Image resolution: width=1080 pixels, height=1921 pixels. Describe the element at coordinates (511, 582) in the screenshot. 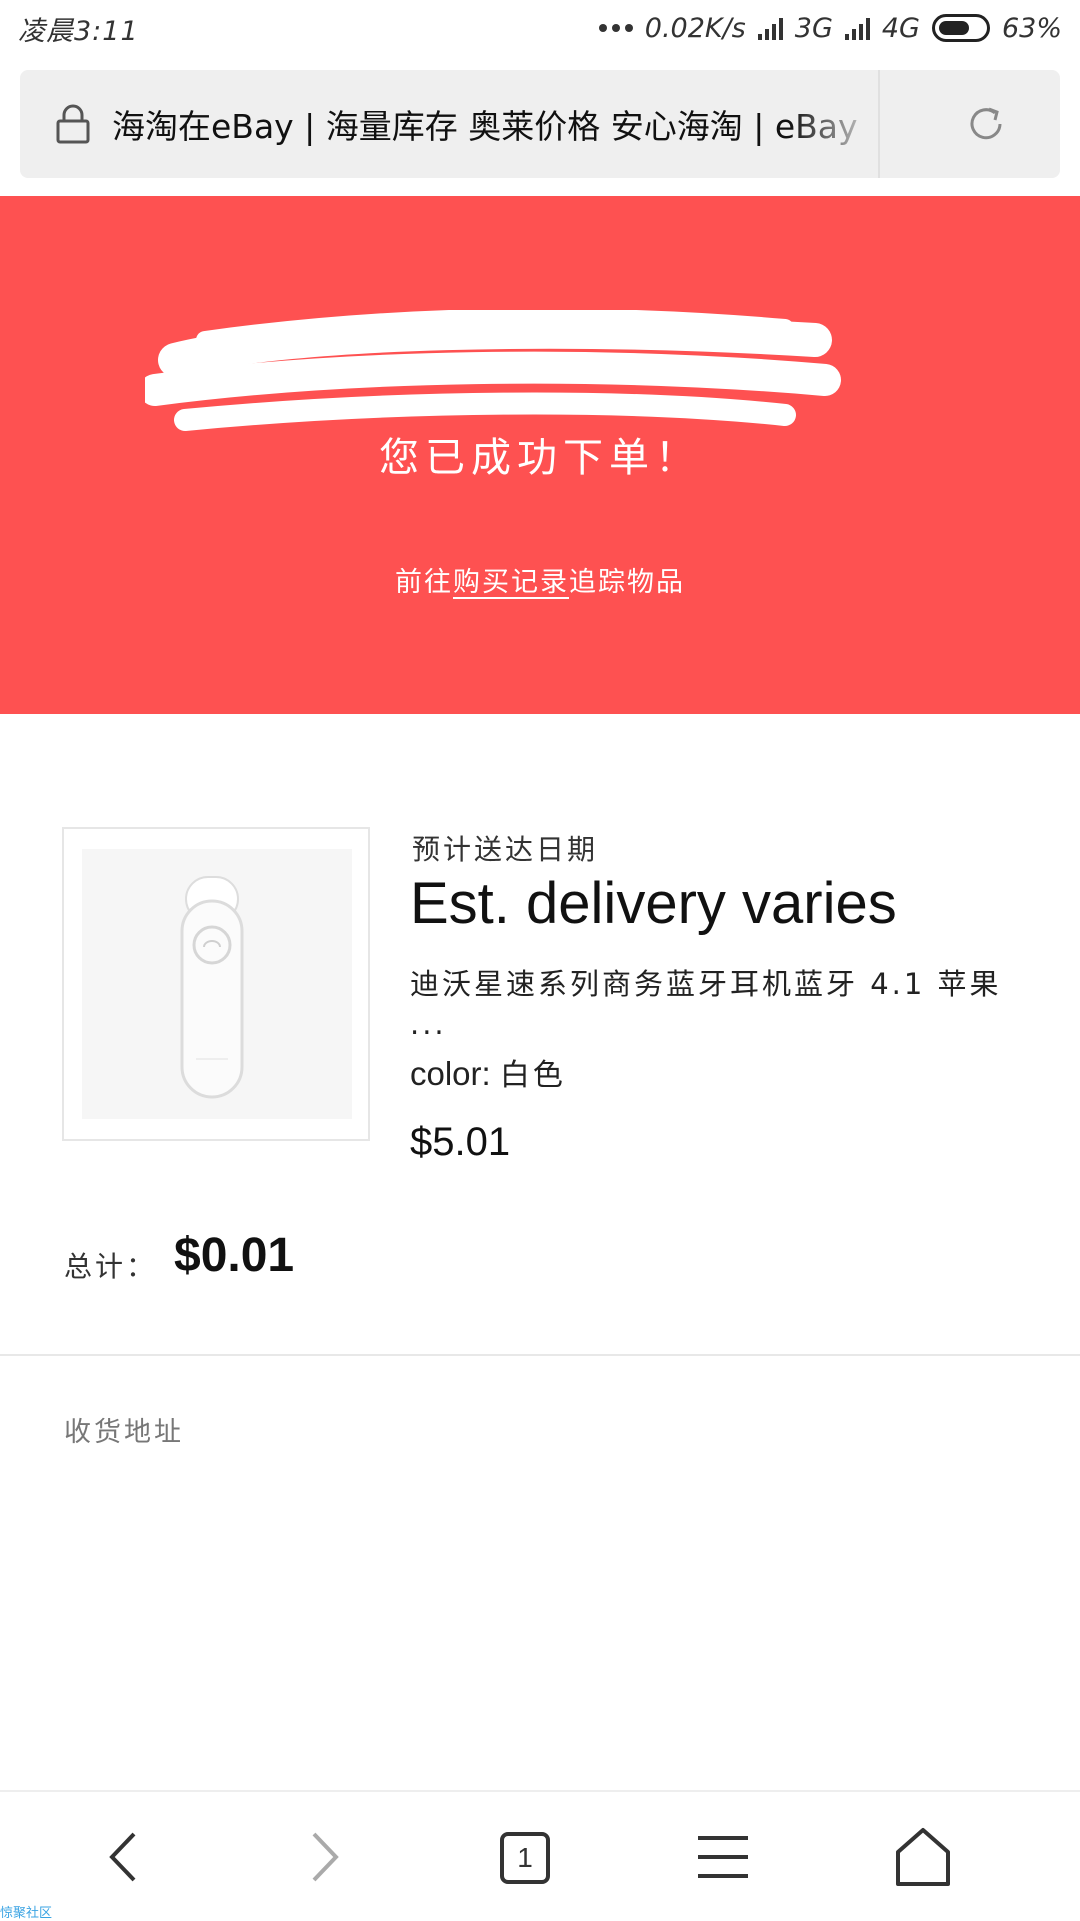

I see `purchase-history-link: 购买记录` at that location.